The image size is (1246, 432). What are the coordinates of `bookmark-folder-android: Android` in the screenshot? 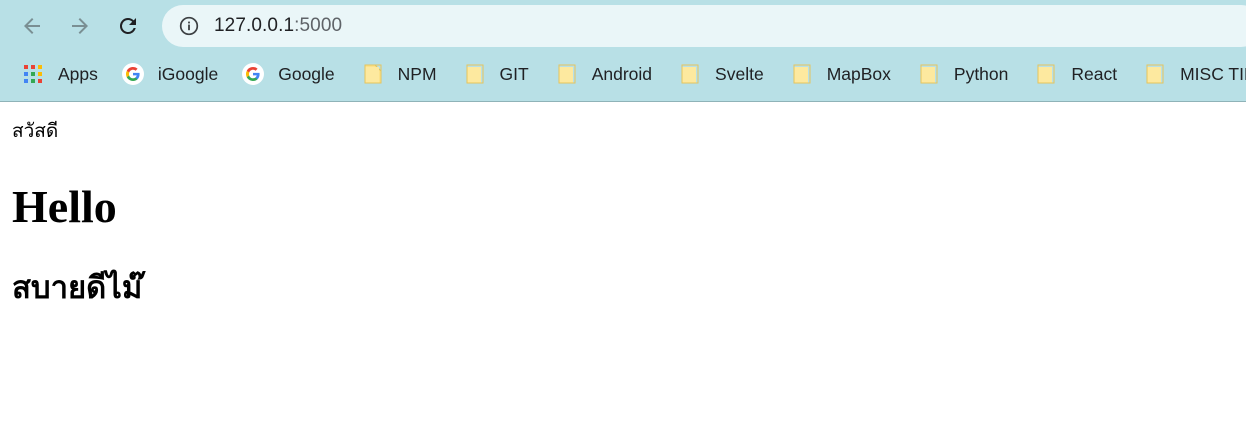 It's located at (604, 74).